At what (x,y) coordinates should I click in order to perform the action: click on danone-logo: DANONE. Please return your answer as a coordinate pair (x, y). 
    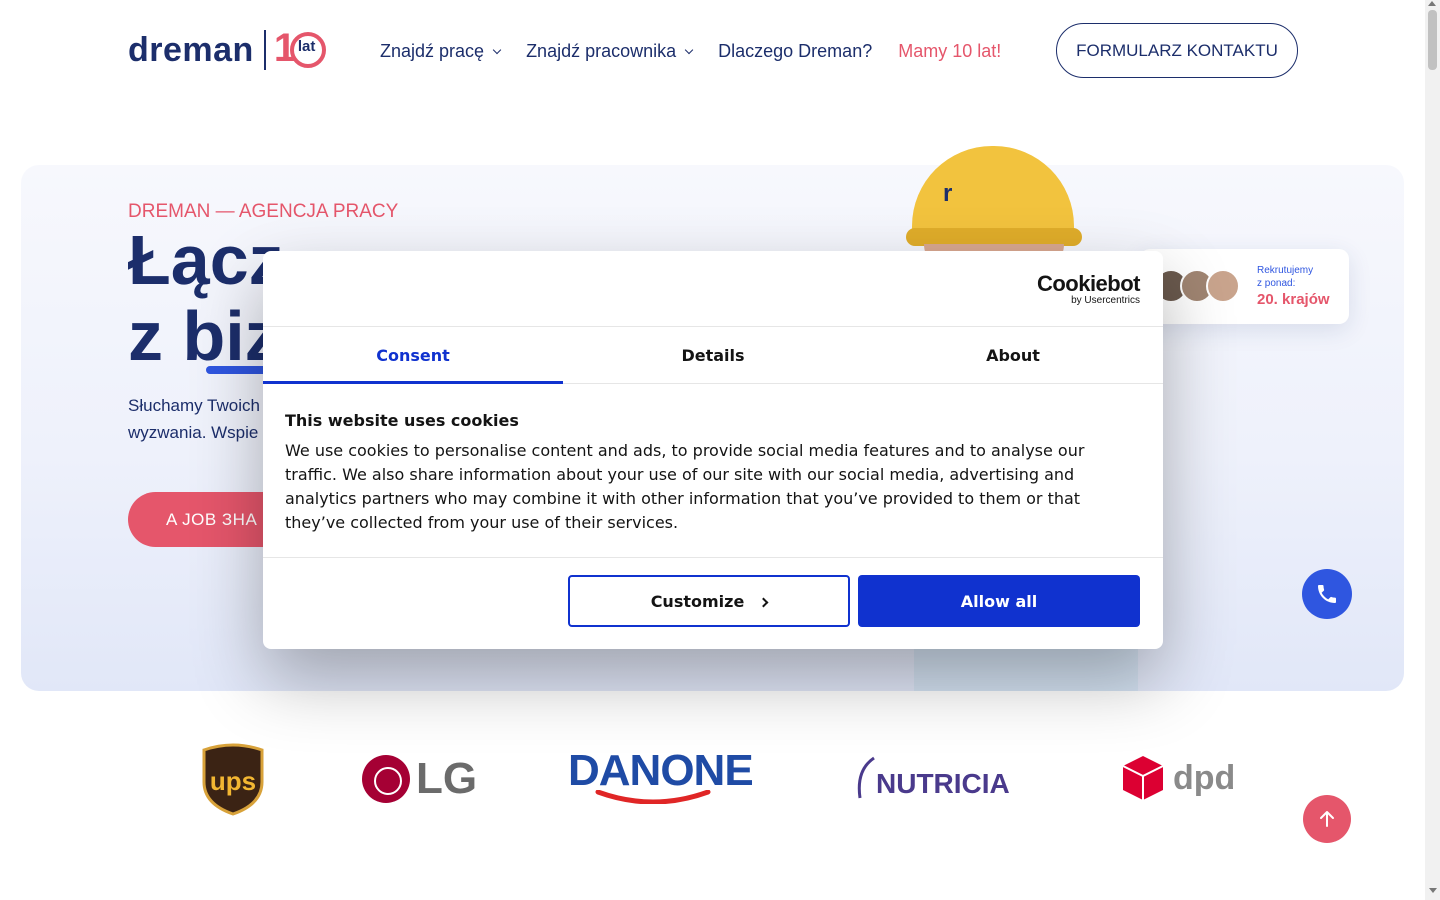
    Looking at the image, I should click on (661, 775).